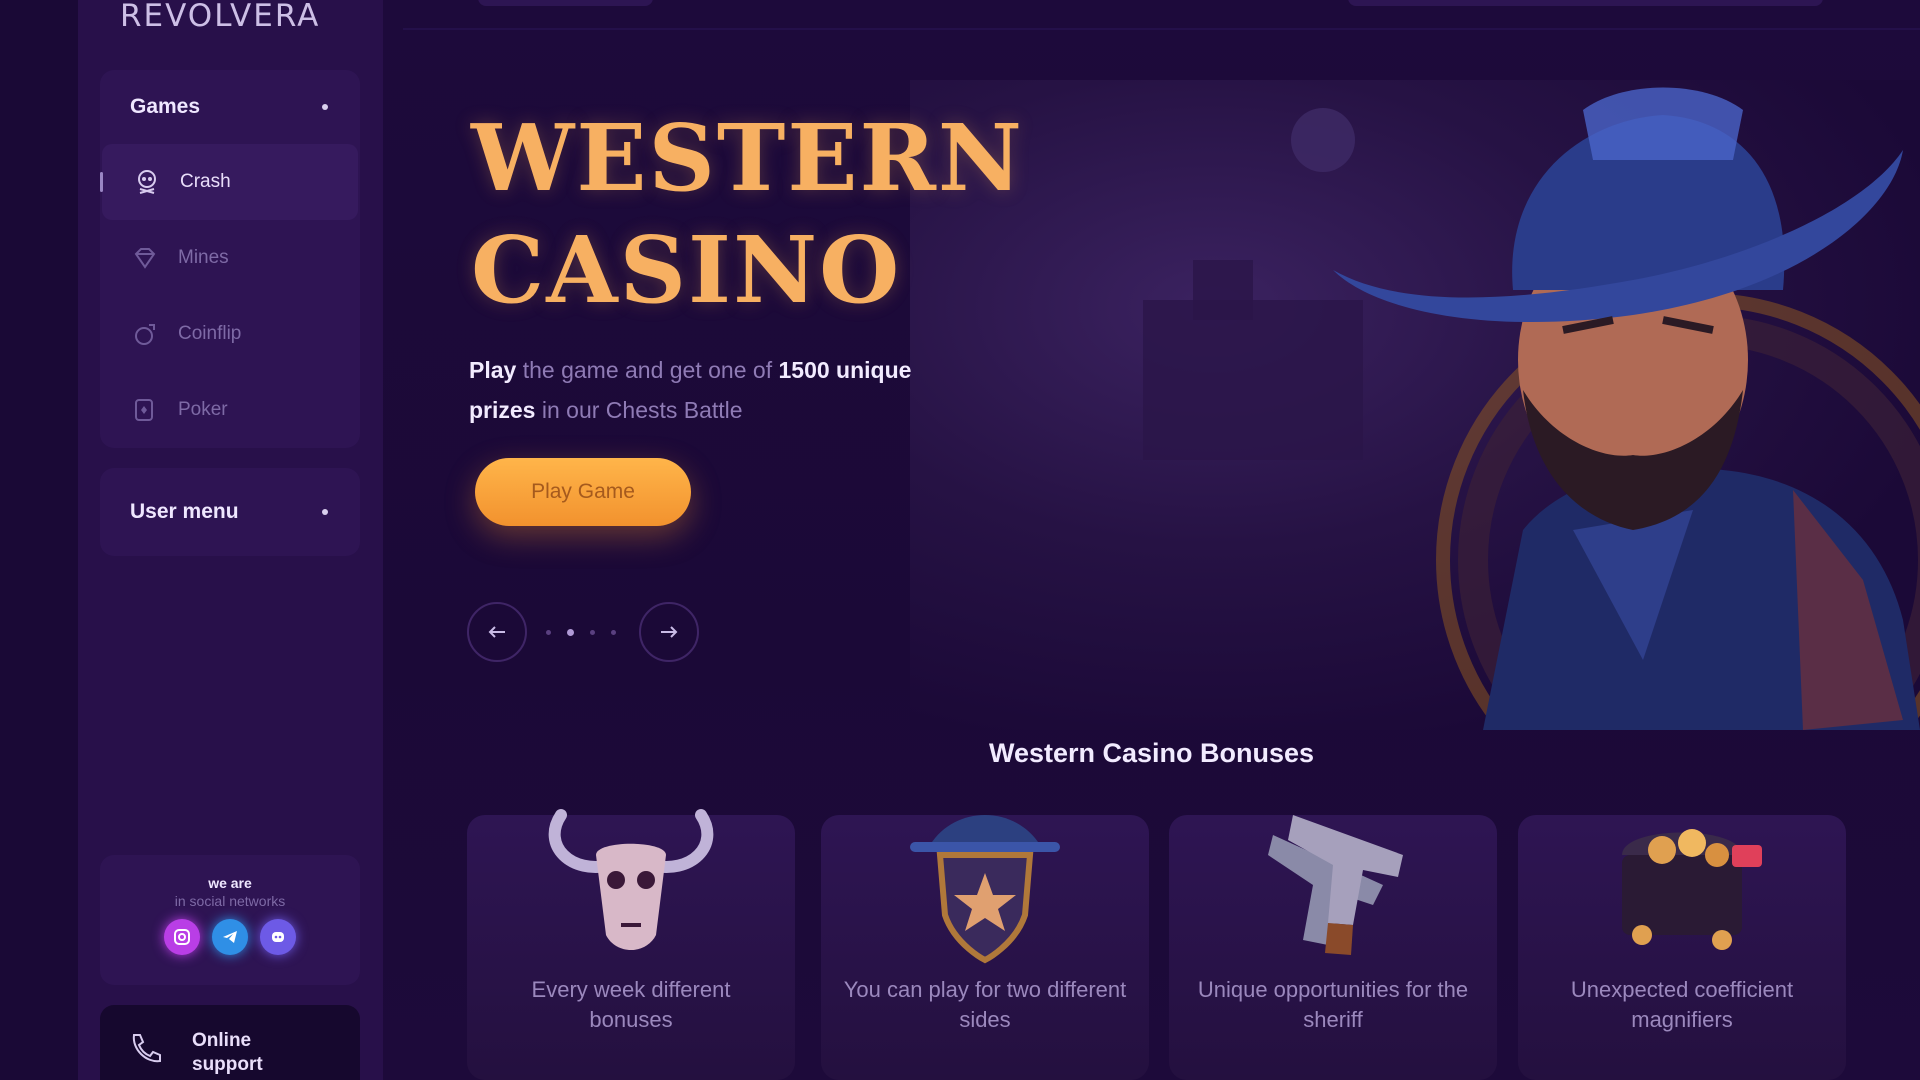 The width and height of the screenshot is (1920, 1080). I want to click on hero-desc-text1: the game and get one of, so click(647, 370).